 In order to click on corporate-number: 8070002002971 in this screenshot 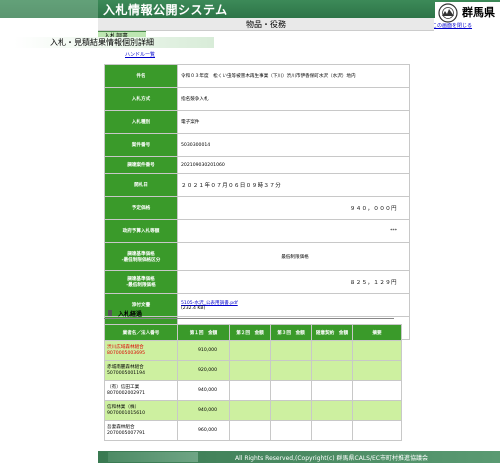, I will do `click(126, 393)`.